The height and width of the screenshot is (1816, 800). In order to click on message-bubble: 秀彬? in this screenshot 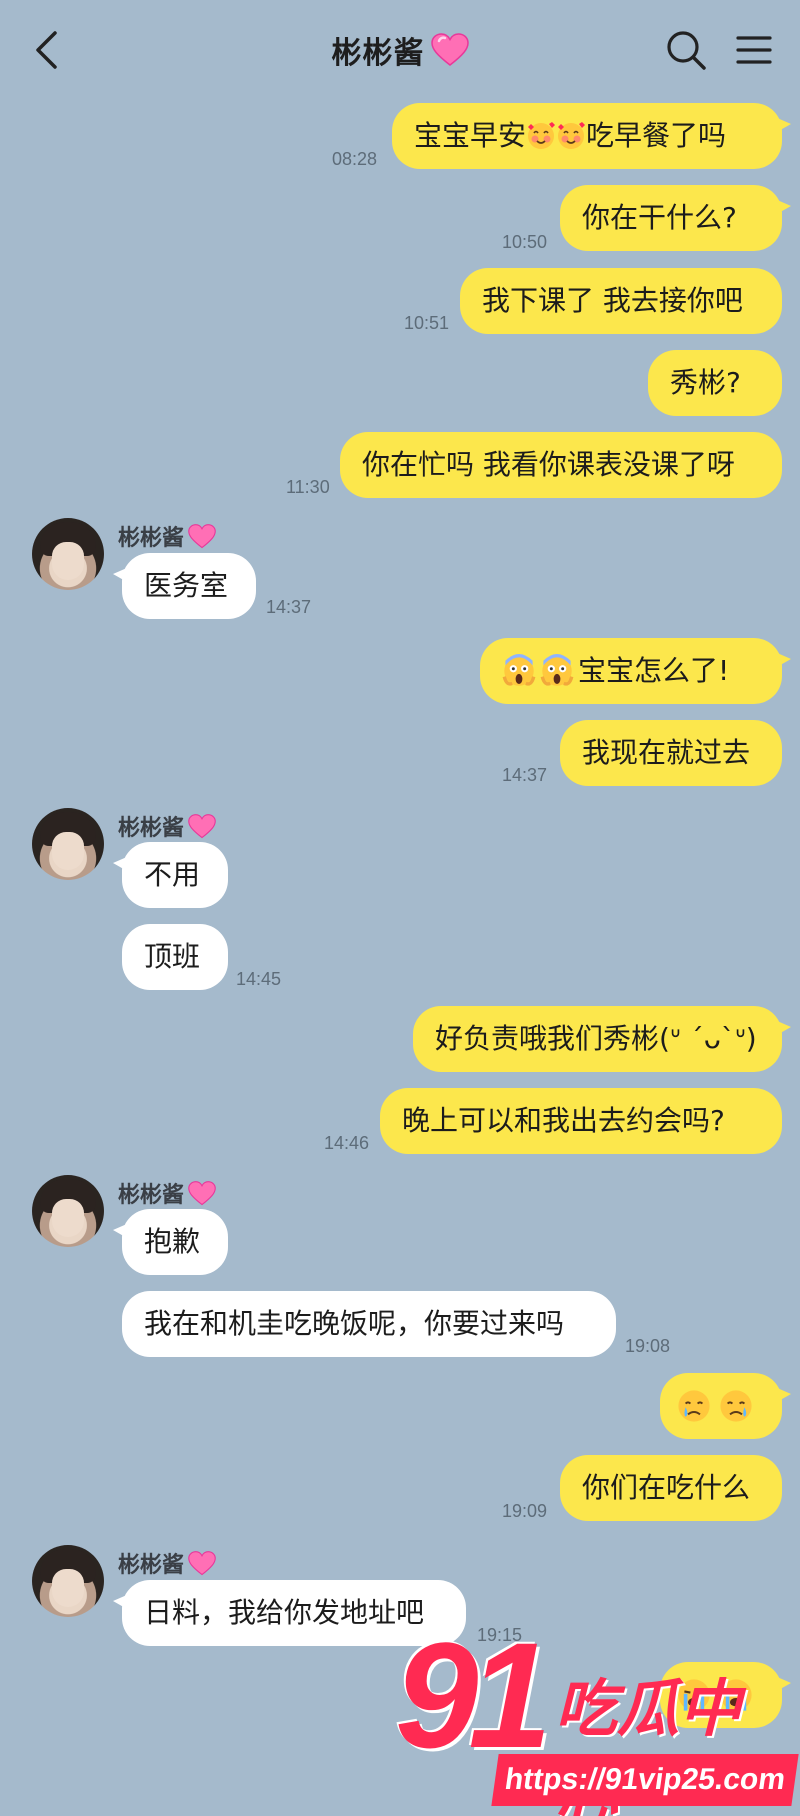, I will do `click(715, 383)`.